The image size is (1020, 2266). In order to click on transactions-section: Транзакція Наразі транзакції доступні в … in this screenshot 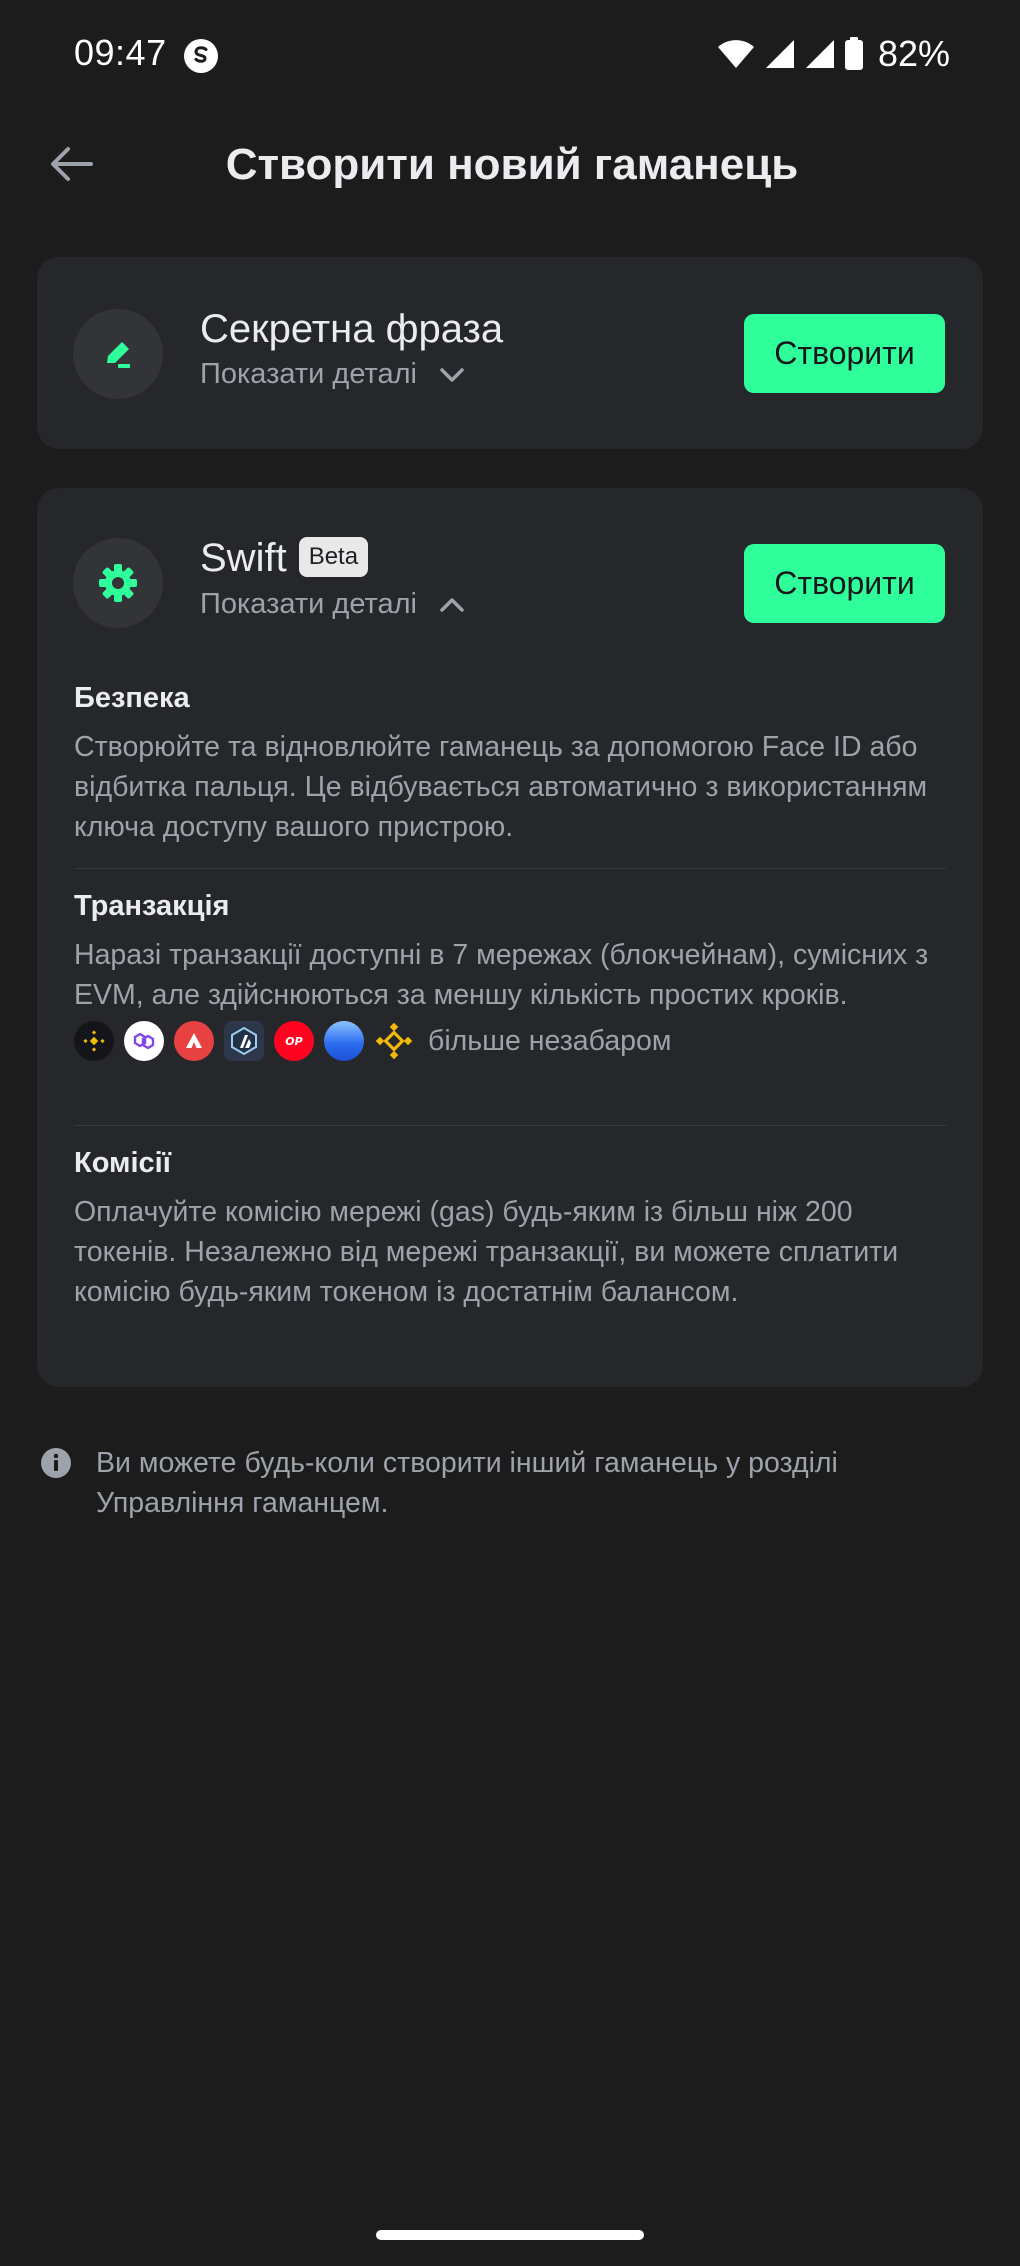, I will do `click(510, 975)`.